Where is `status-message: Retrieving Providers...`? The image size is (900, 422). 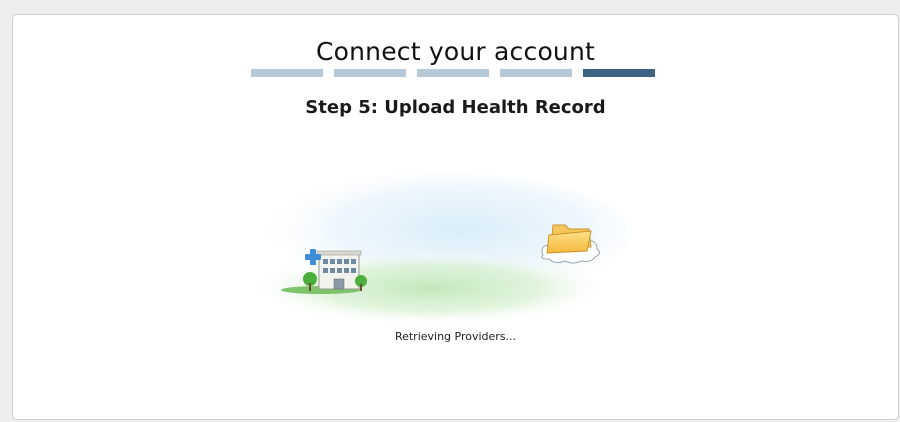 status-message: Retrieving Providers... is located at coordinates (455, 336).